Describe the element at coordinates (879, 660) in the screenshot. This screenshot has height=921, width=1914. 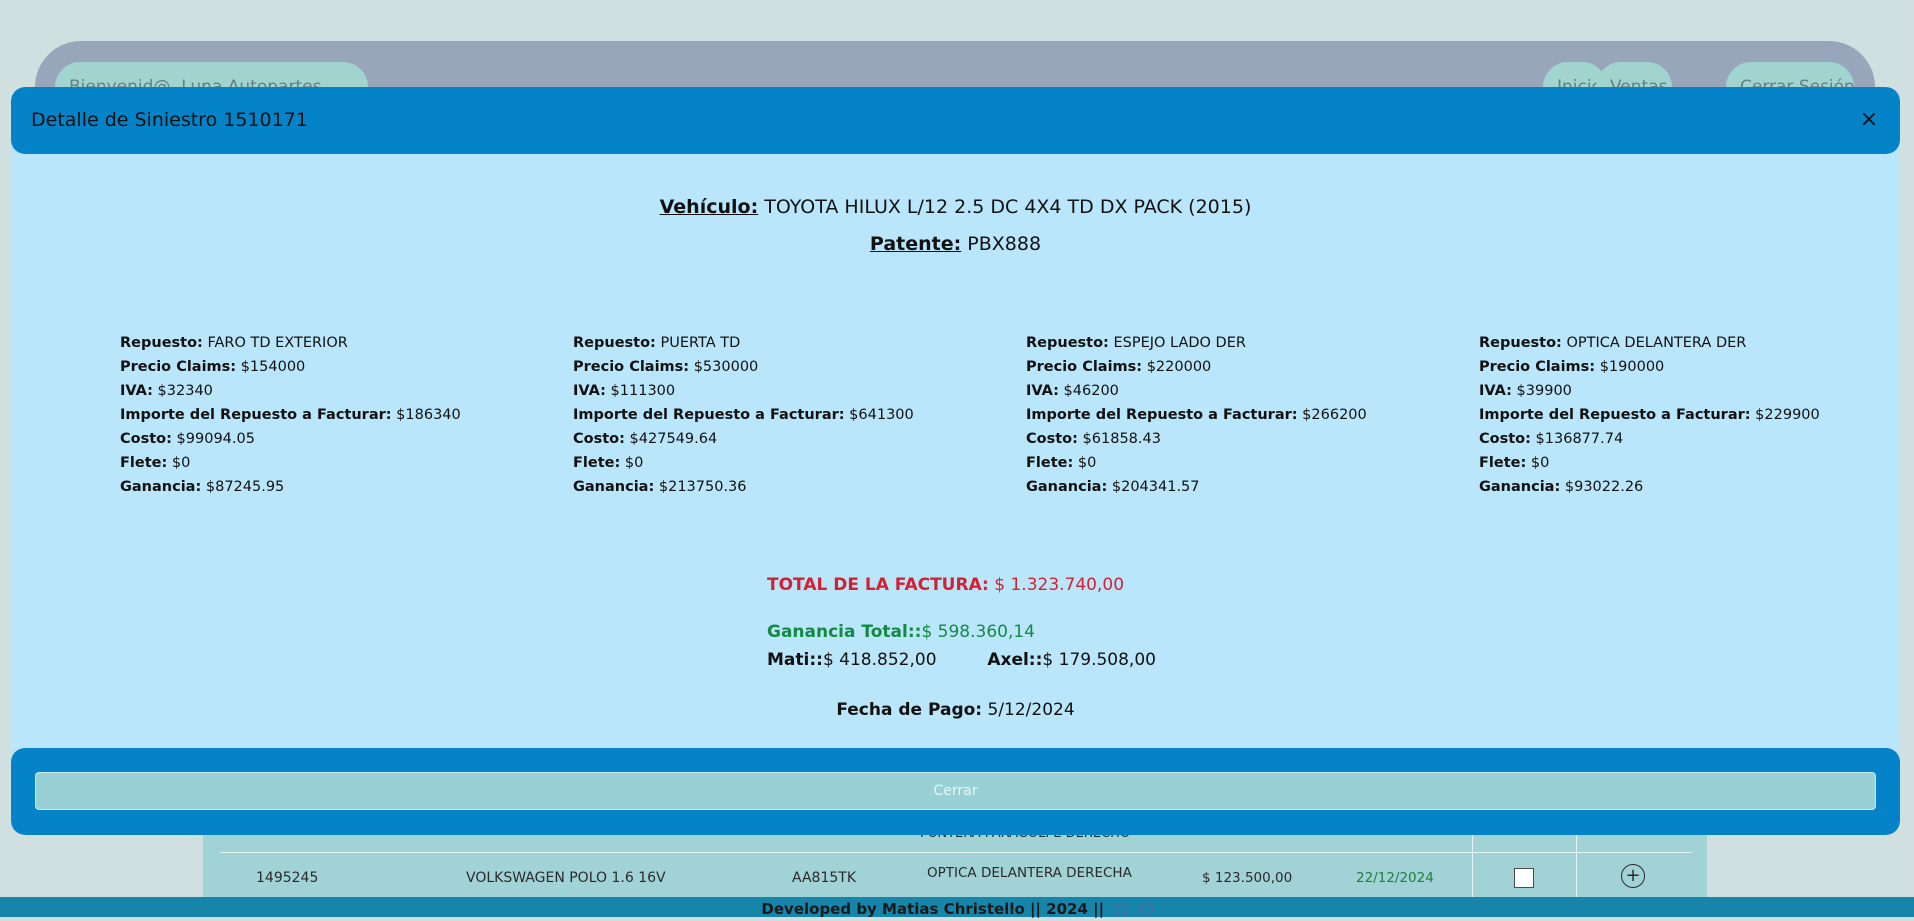
I see `mati-value: $ 418.852,00` at that location.